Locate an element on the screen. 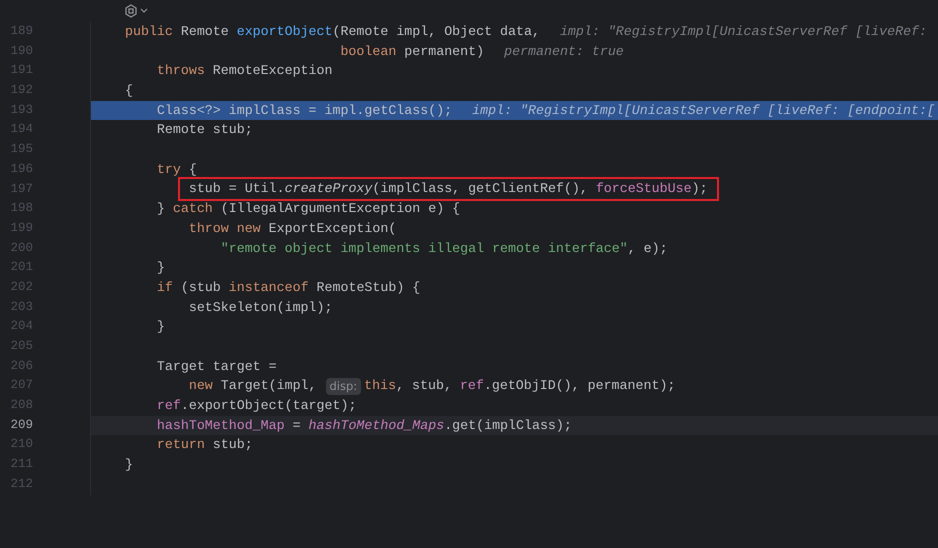 This screenshot has width=938, height=548. code-token: return is located at coordinates (181, 445).